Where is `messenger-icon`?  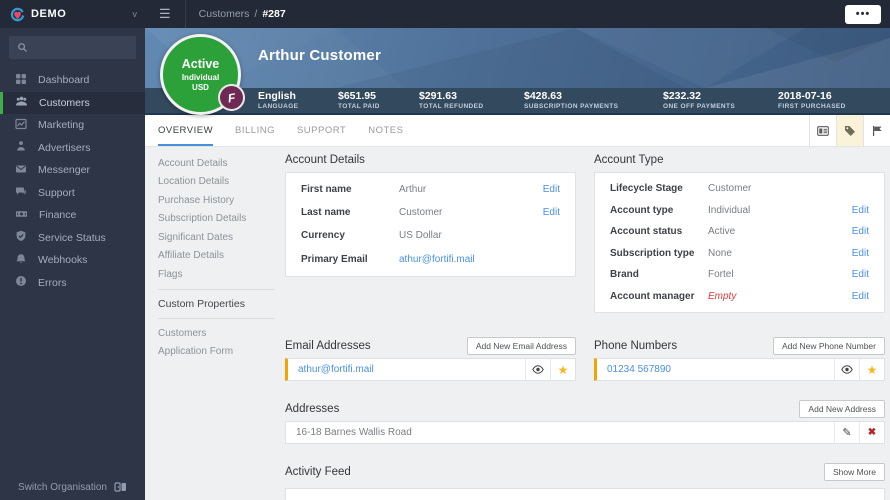 messenger-icon is located at coordinates (21, 170).